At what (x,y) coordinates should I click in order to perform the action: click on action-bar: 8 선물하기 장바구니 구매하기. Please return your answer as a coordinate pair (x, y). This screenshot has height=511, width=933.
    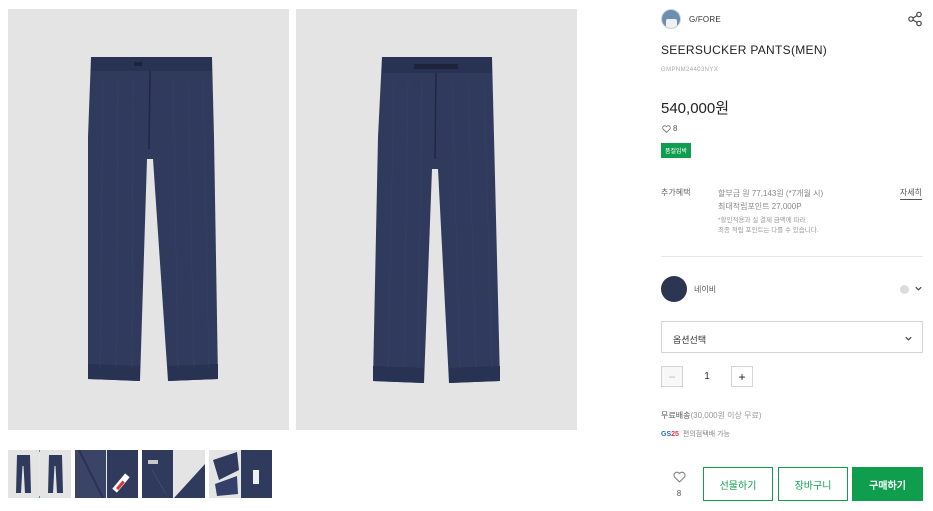
    Looking at the image, I should click on (792, 484).